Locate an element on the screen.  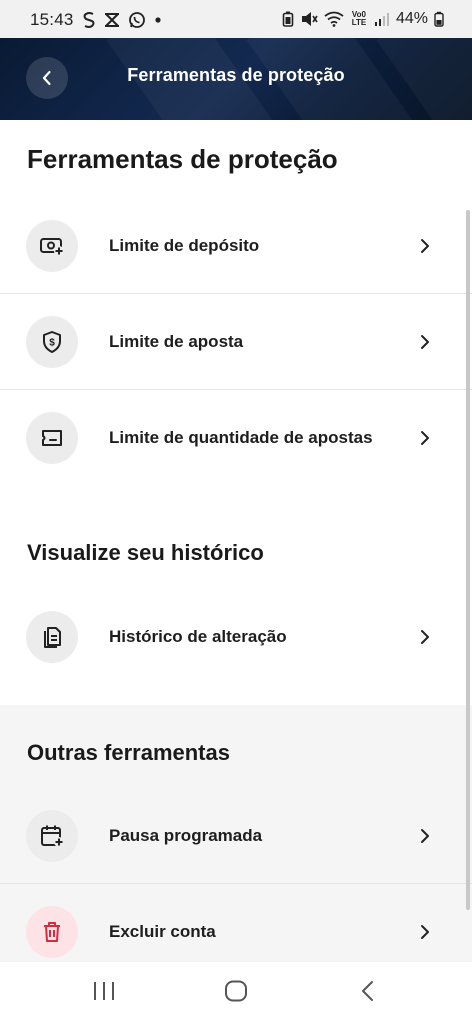
list-item-label: Excluir conta is located at coordinates (162, 931).